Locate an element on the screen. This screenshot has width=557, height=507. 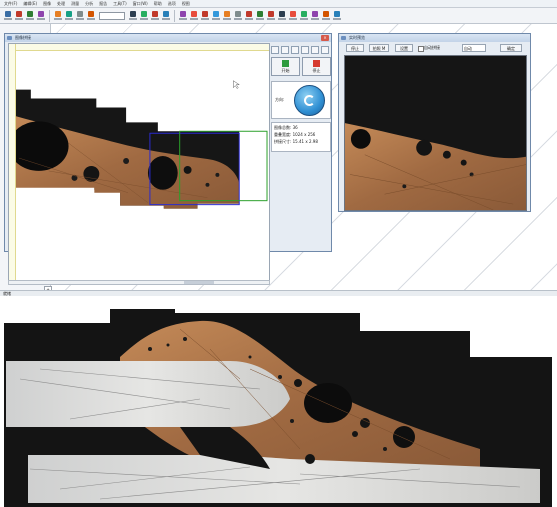
stitching-window-title: 图像拼接 is located at coordinates (23, 37).